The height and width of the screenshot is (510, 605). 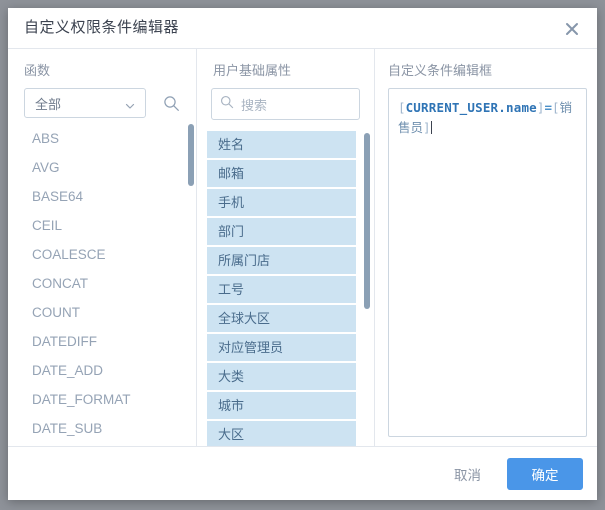 I want to click on attribute-list-item: 邮箱, so click(x=282, y=173).